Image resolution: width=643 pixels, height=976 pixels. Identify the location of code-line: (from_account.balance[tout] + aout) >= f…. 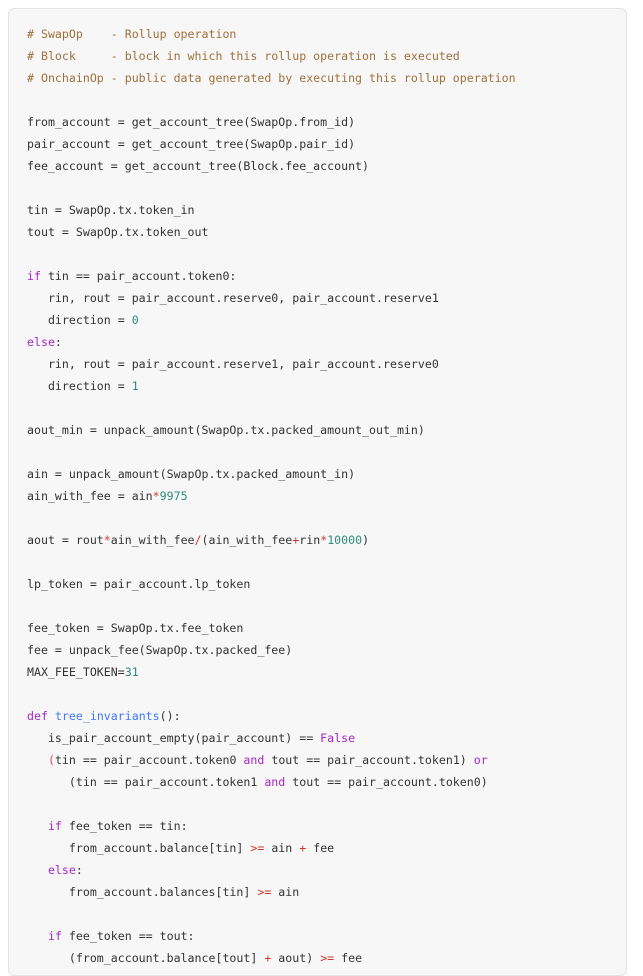
(326, 958).